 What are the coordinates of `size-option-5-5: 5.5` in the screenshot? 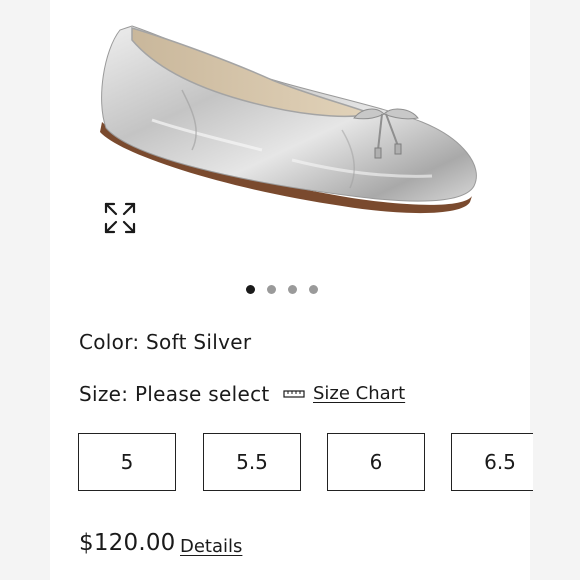 It's located at (252, 462).